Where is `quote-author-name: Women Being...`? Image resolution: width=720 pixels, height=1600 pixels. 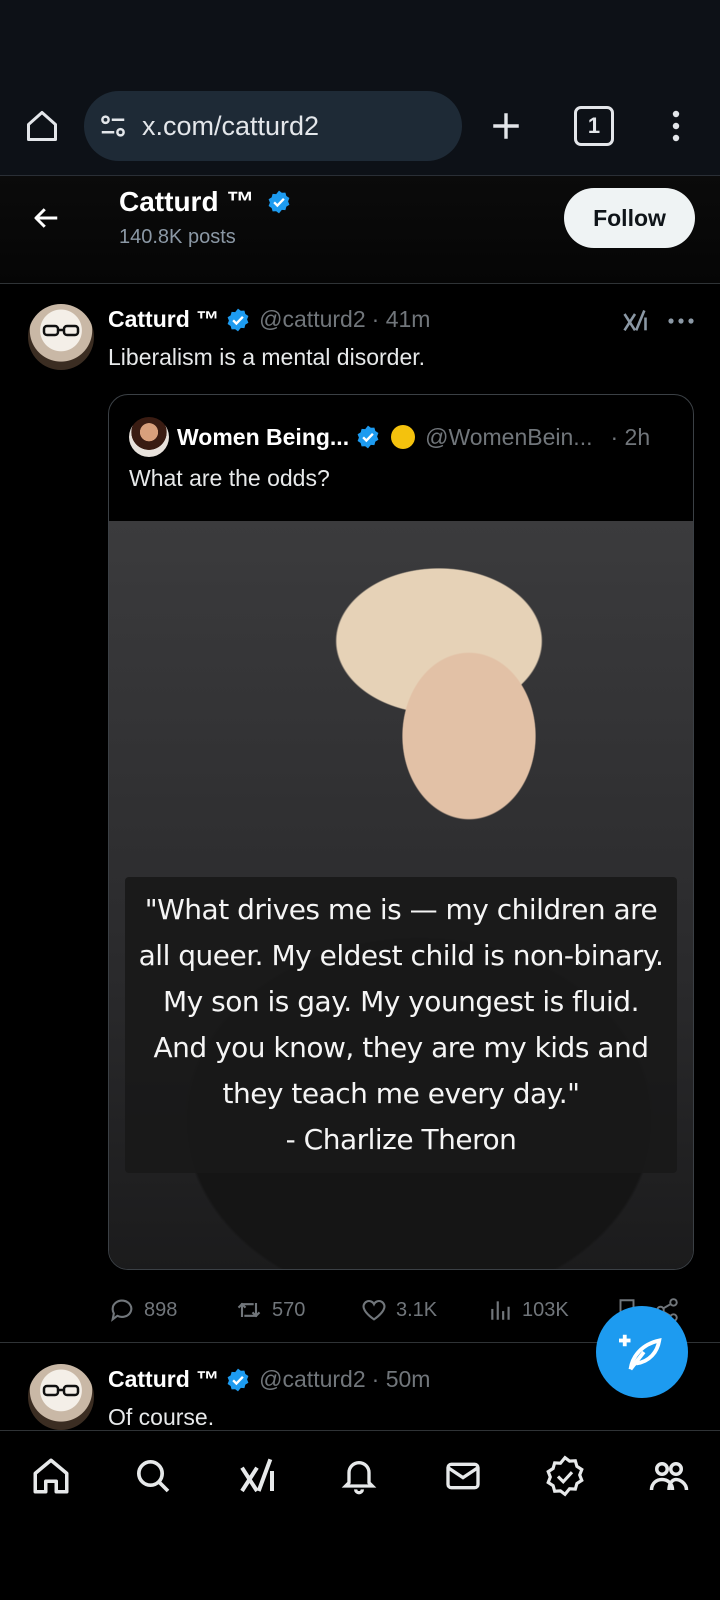 quote-author-name: Women Being... is located at coordinates (263, 437).